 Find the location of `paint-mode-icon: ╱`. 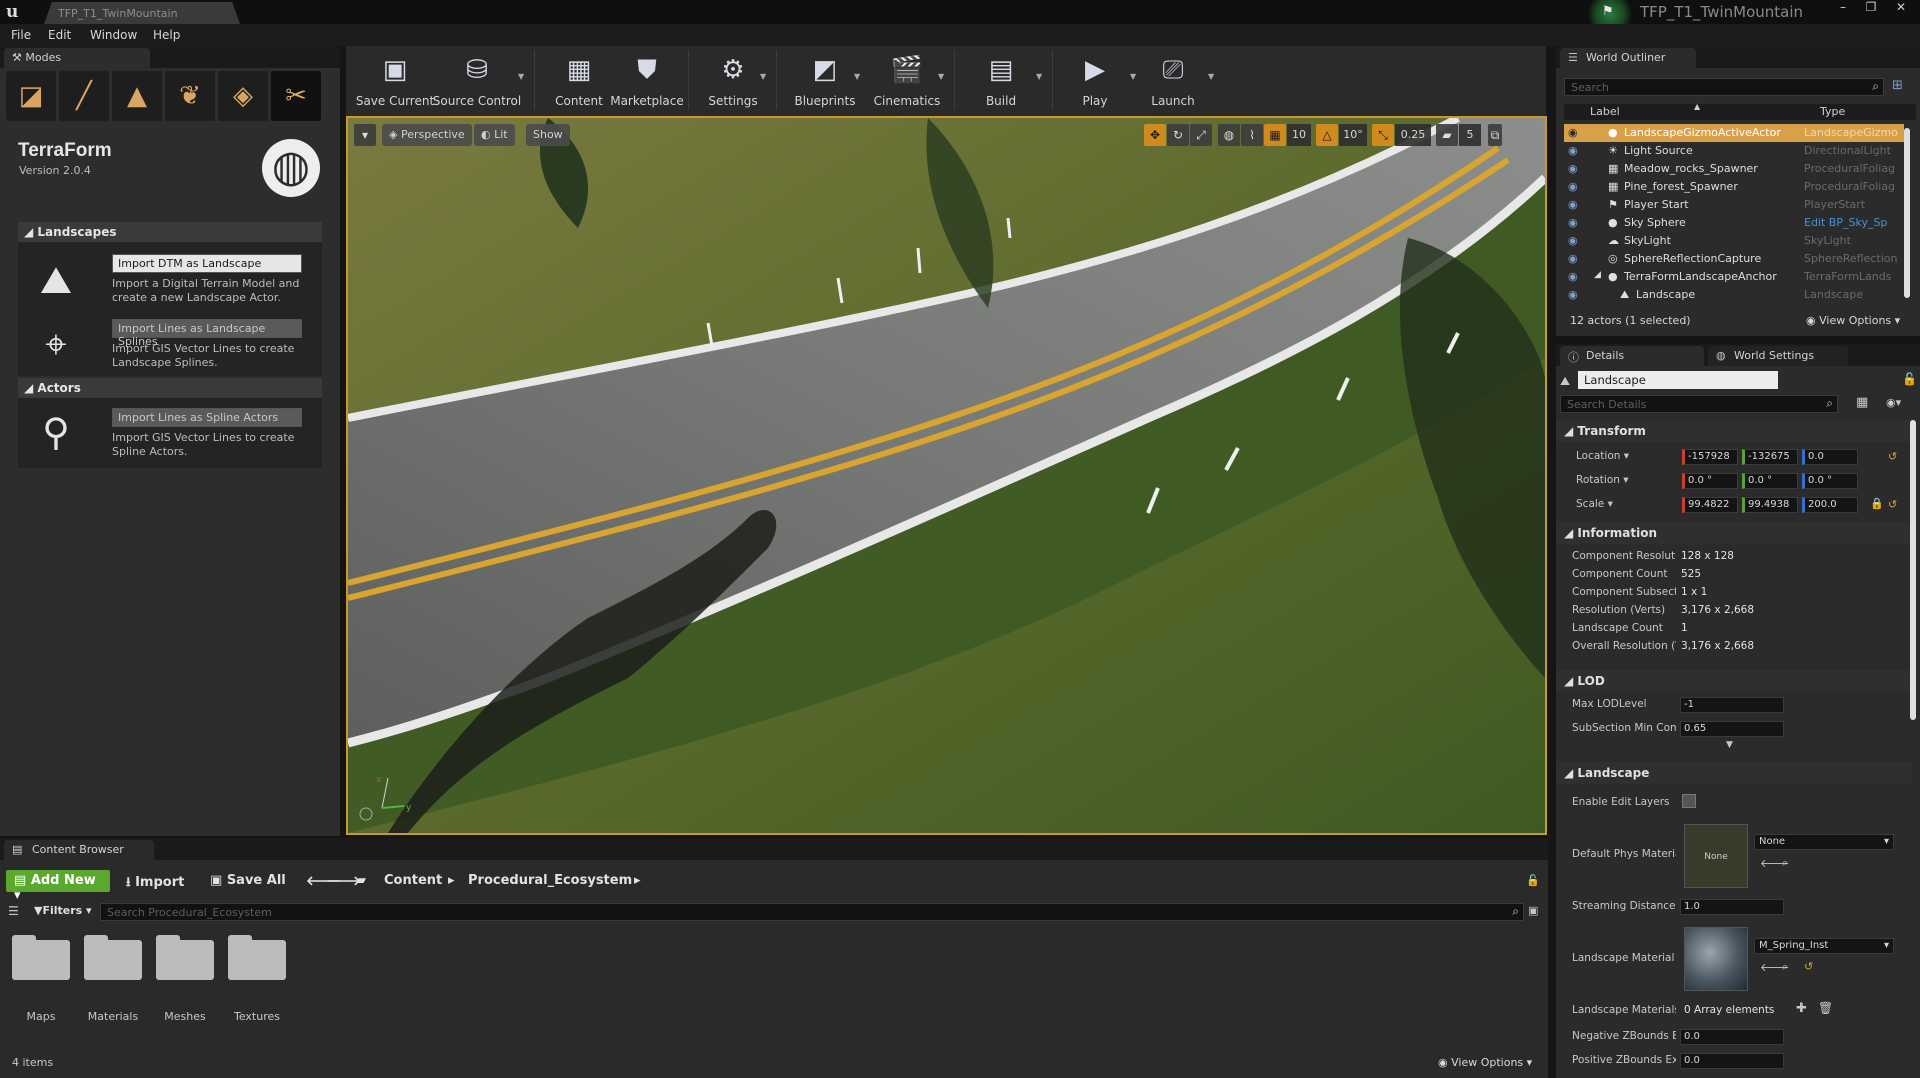

paint-mode-icon: ╱ is located at coordinates (84, 96).